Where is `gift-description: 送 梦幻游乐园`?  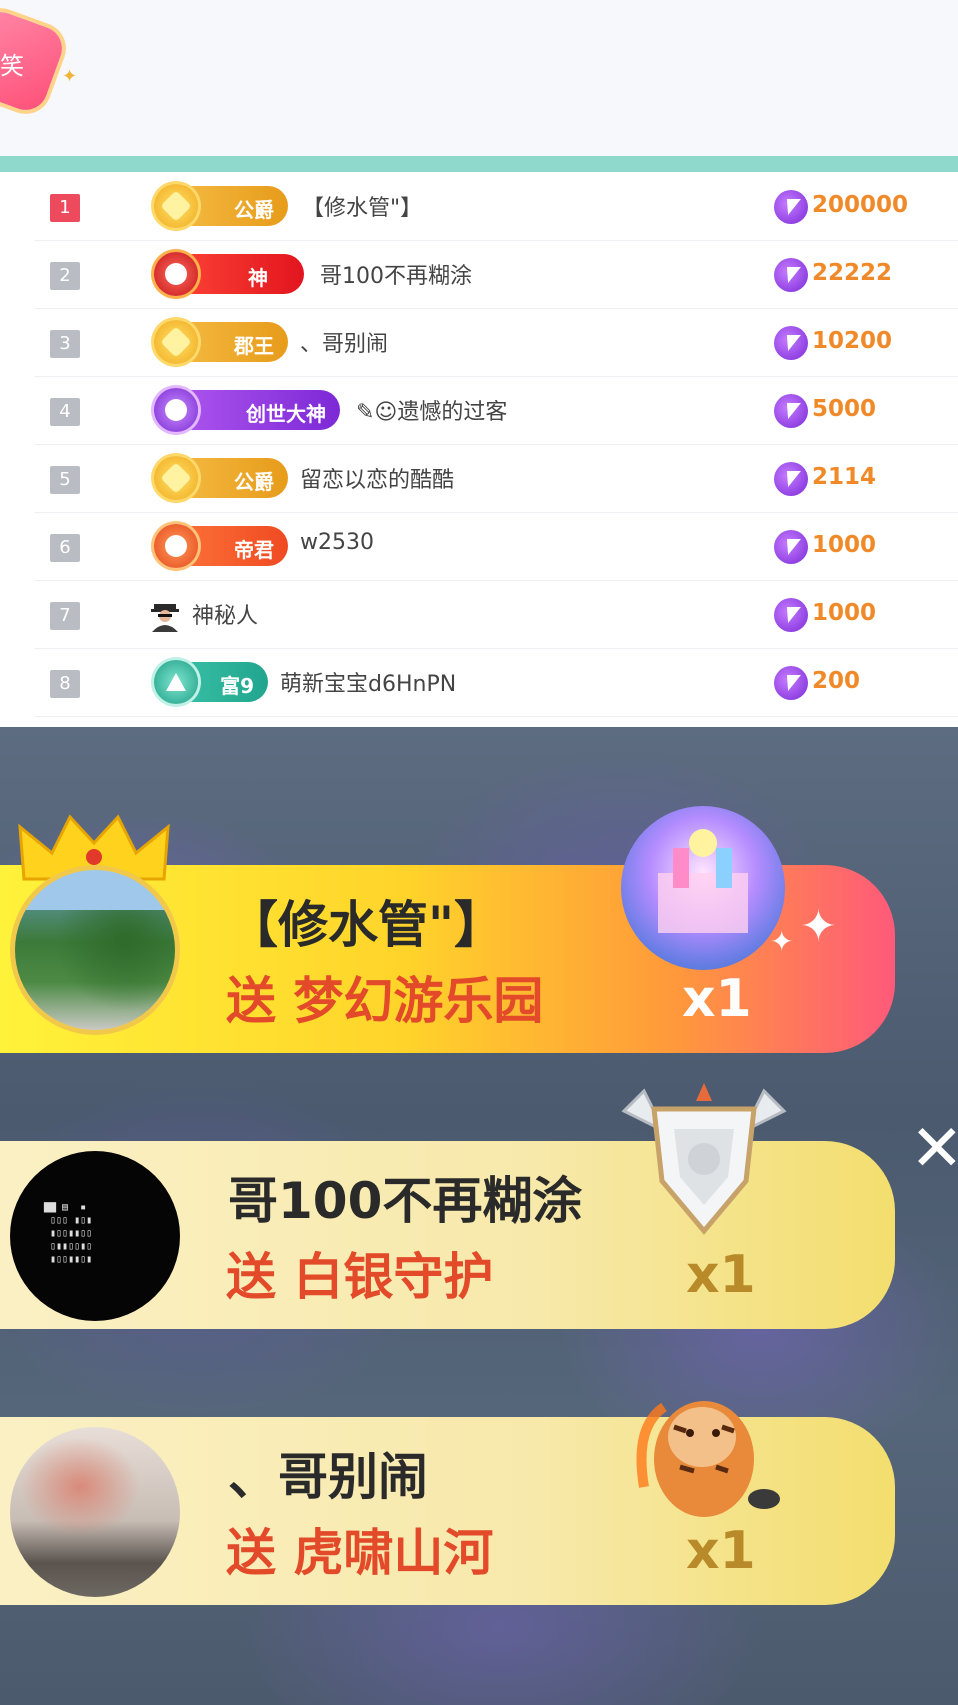 gift-description: 送 梦幻游乐园 is located at coordinates (385, 1001).